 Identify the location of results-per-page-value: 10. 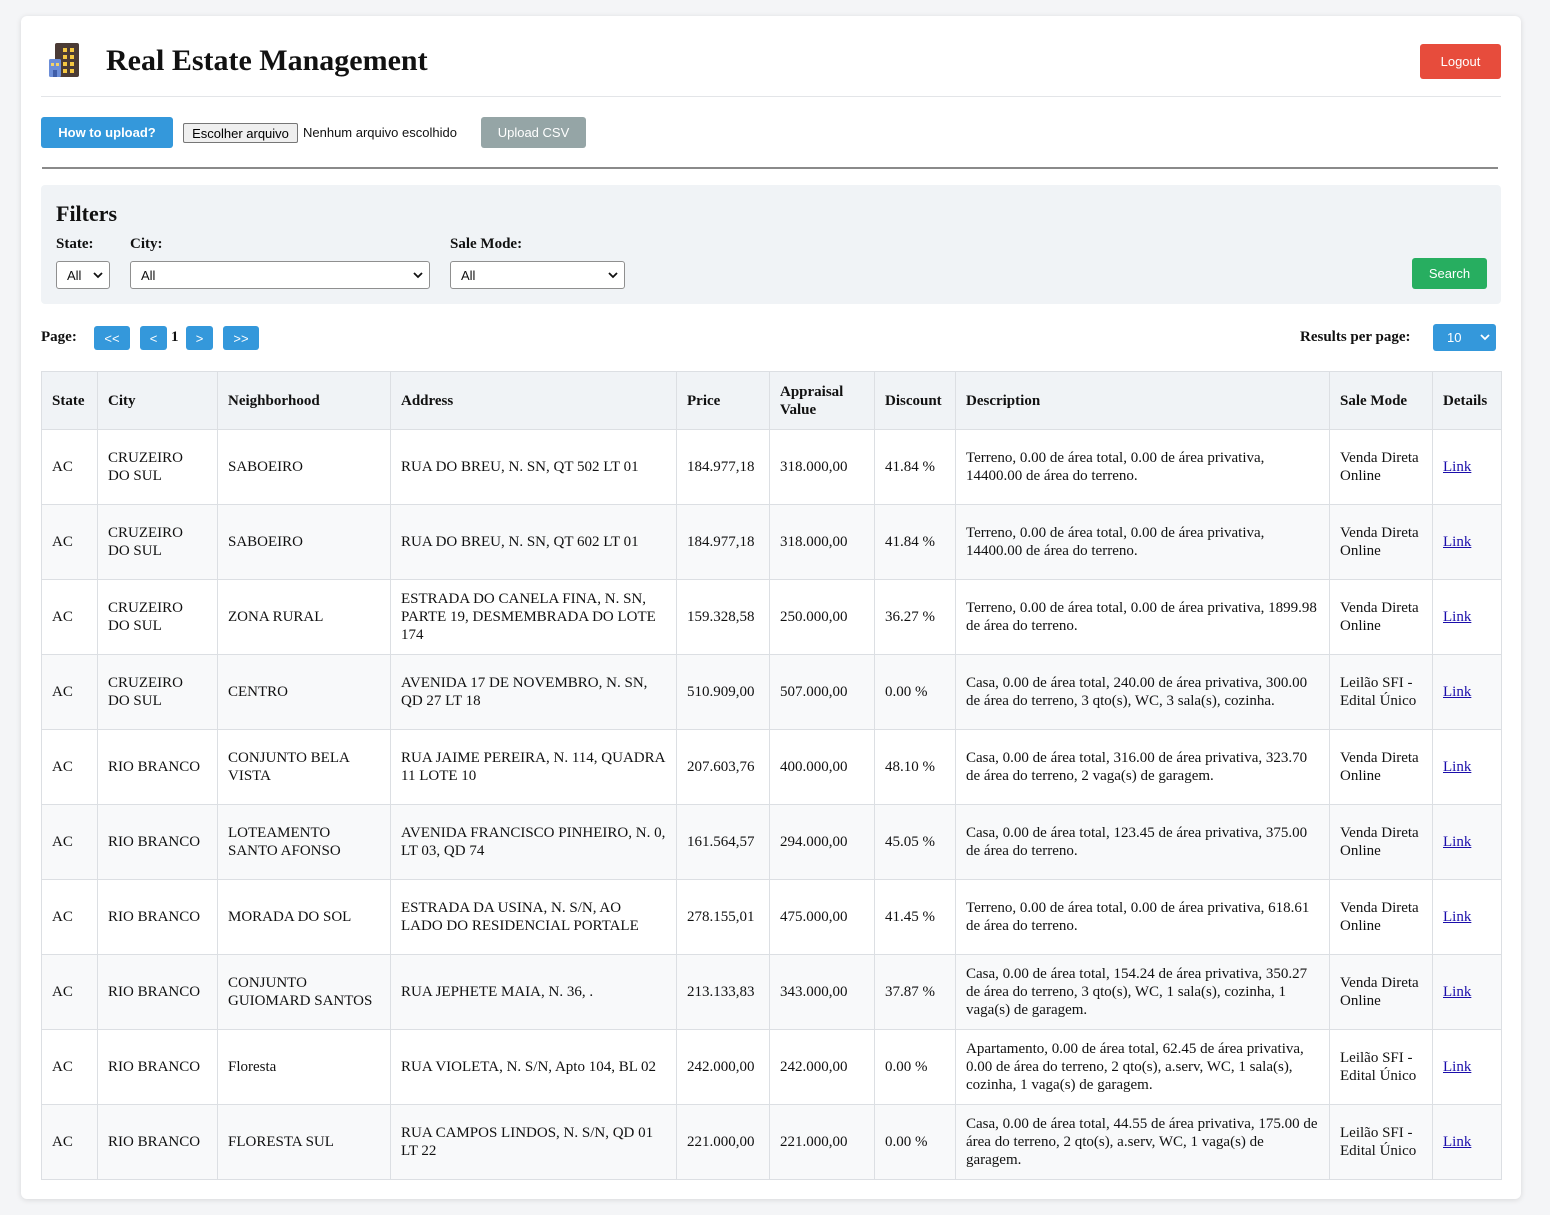
(1454, 337).